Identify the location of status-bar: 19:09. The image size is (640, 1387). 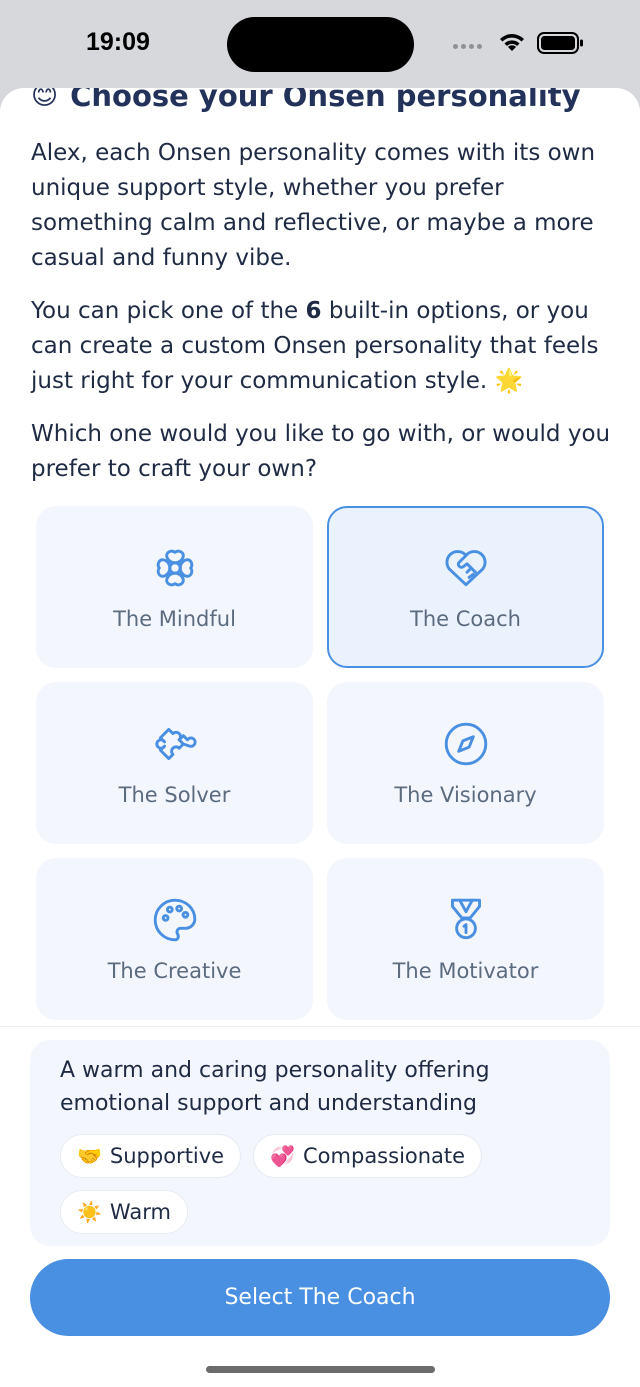
(320, 44).